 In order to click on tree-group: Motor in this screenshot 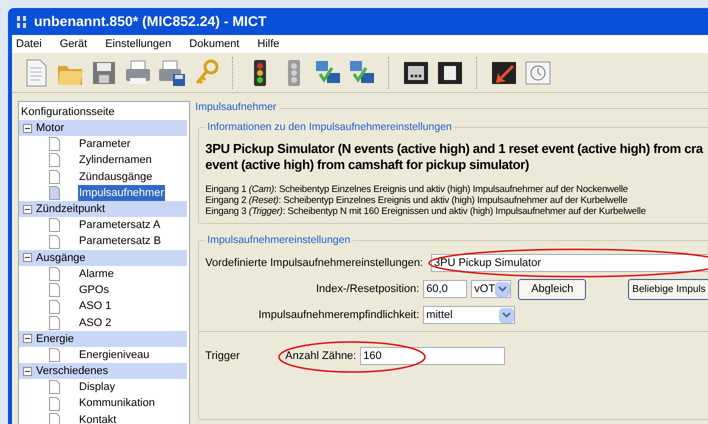, I will do `click(103, 128)`.